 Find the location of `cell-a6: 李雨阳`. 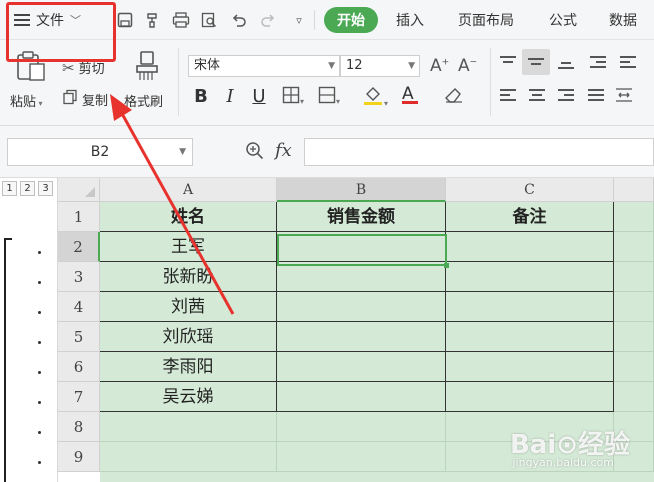

cell-a6: 李雨阳 is located at coordinates (188, 367).